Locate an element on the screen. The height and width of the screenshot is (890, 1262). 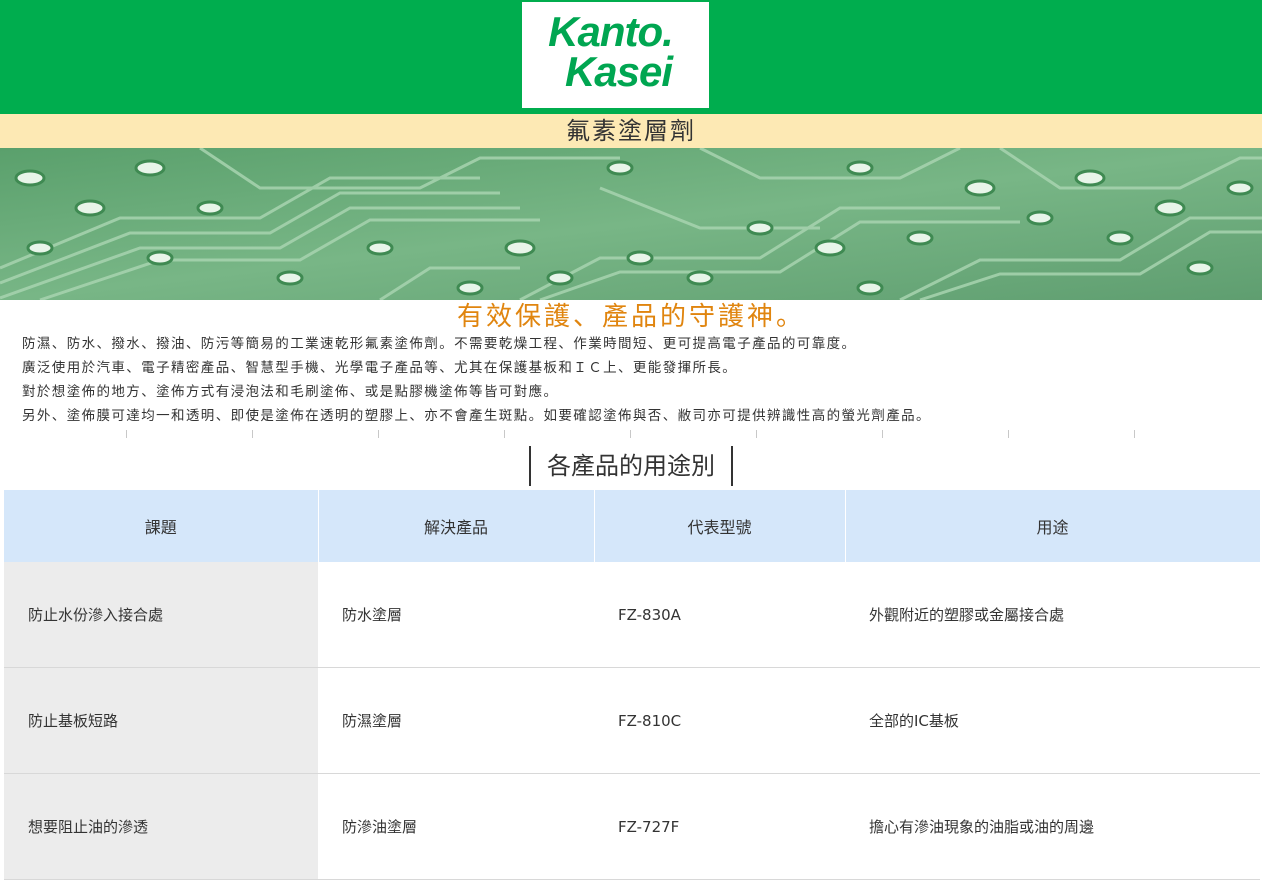
cell-usage: 全部的IC基板 is located at coordinates (1052, 720).